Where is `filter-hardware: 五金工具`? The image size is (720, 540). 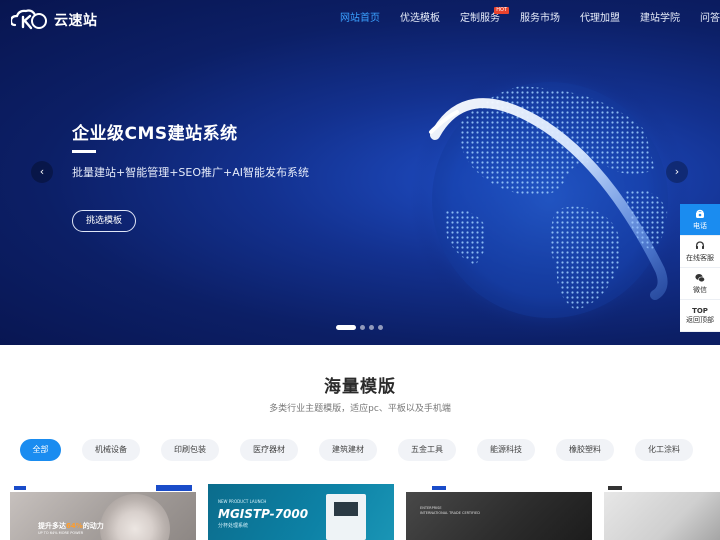
filter-hardware: 五金工具 is located at coordinates (427, 450).